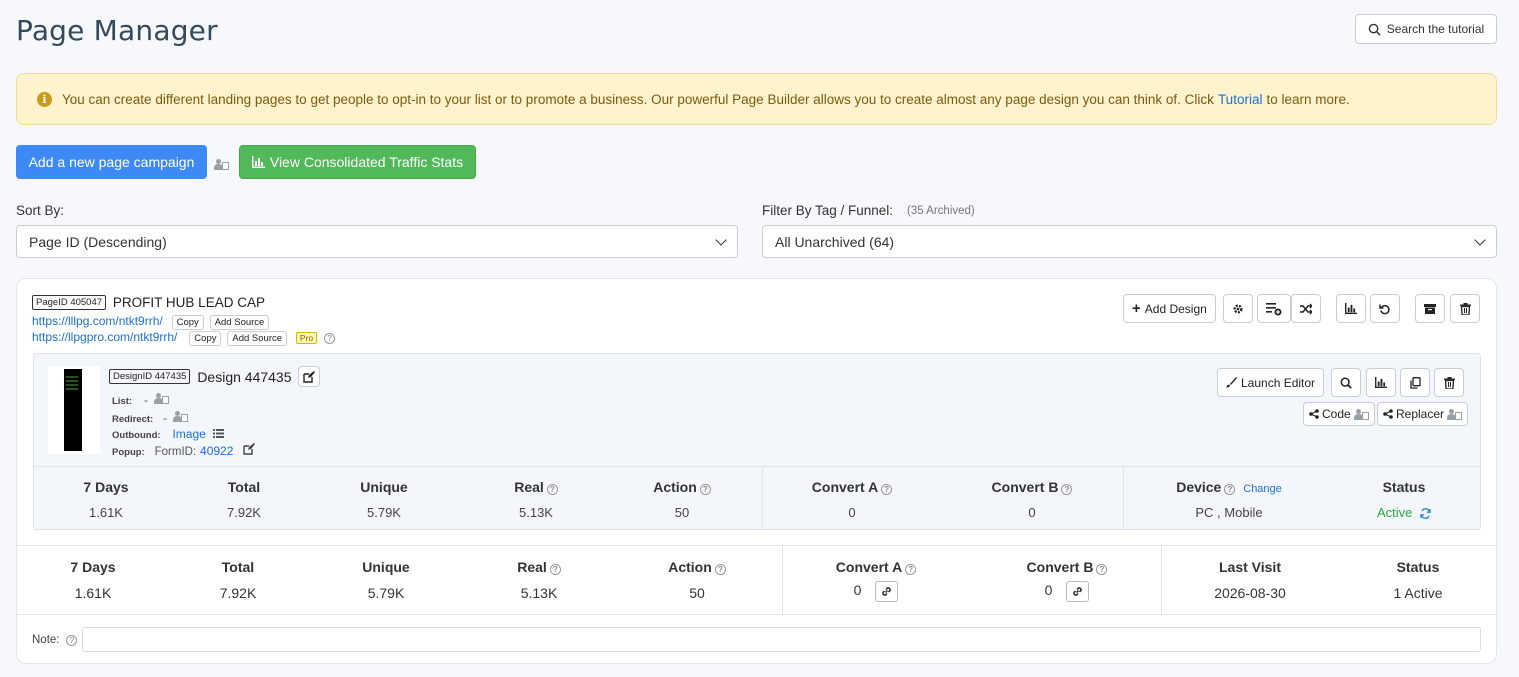  Describe the element at coordinates (366, 162) in the screenshot. I see `view-traffic-stats-label: View Consolidated Traffic Stats` at that location.